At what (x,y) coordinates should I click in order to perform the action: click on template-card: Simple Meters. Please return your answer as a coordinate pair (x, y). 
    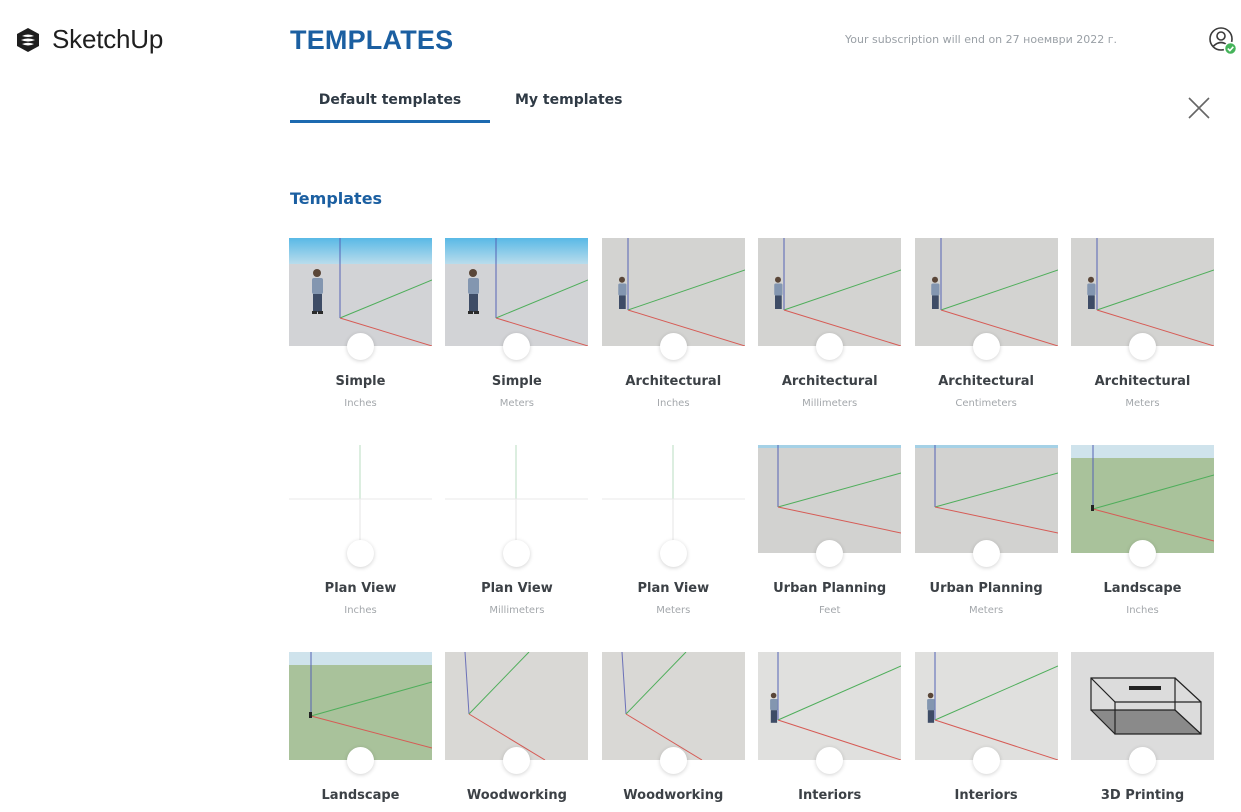
    Looking at the image, I should click on (517, 323).